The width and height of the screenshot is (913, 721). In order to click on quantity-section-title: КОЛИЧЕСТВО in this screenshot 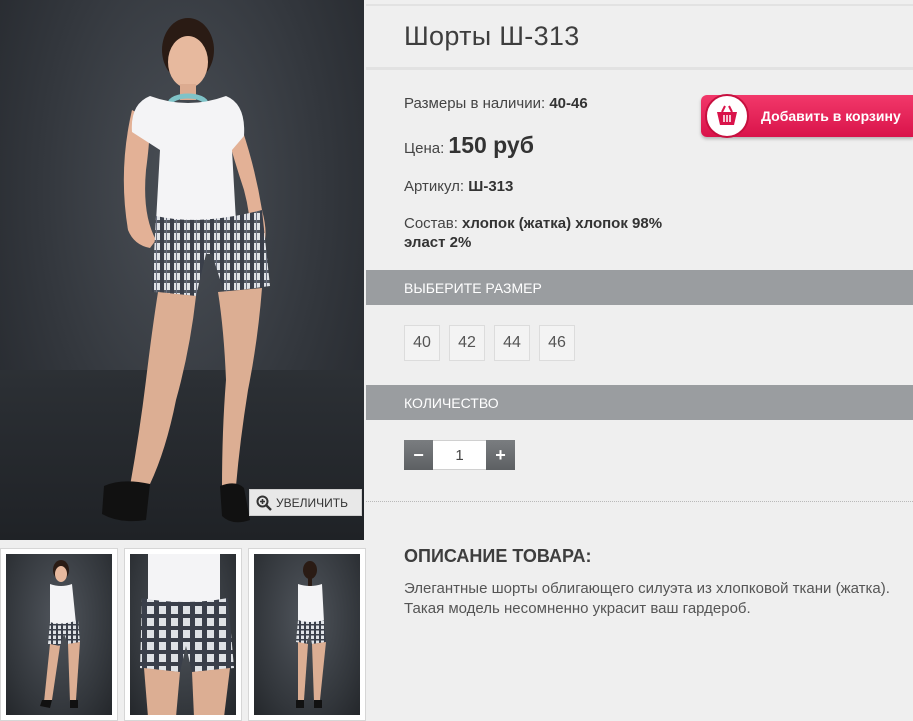, I will do `click(451, 402)`.